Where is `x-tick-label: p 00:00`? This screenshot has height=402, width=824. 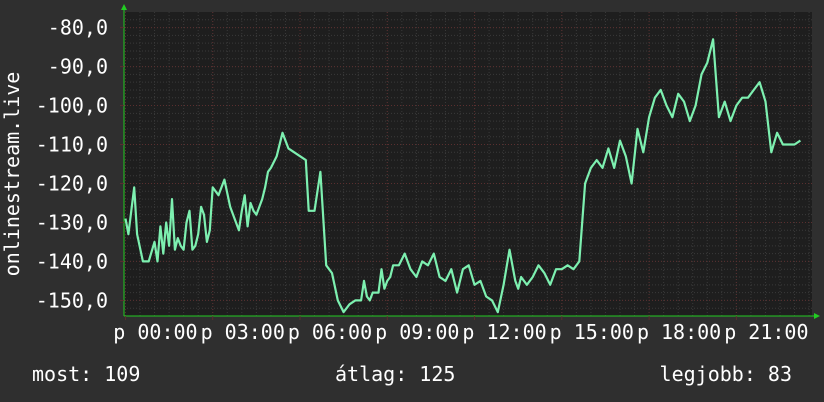 x-tick-label: p 00:00 is located at coordinates (155, 332).